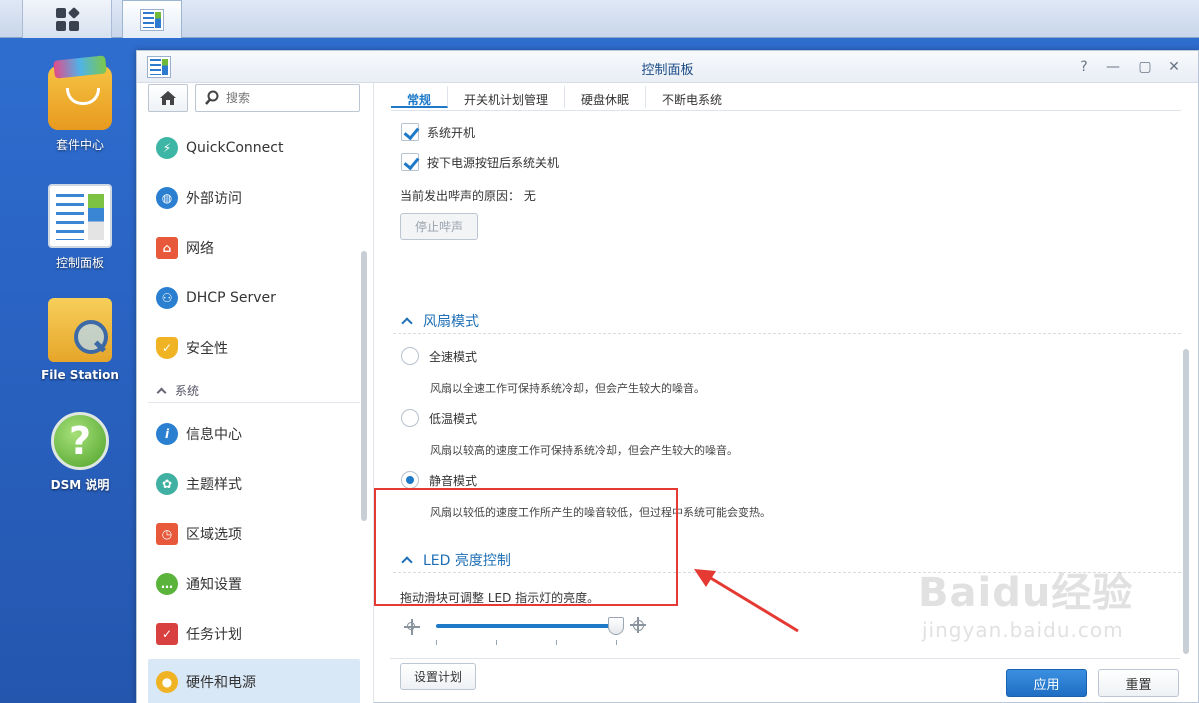  What do you see at coordinates (167, 634) in the screenshot?
I see `calendar-check-icon: ✓` at bounding box center [167, 634].